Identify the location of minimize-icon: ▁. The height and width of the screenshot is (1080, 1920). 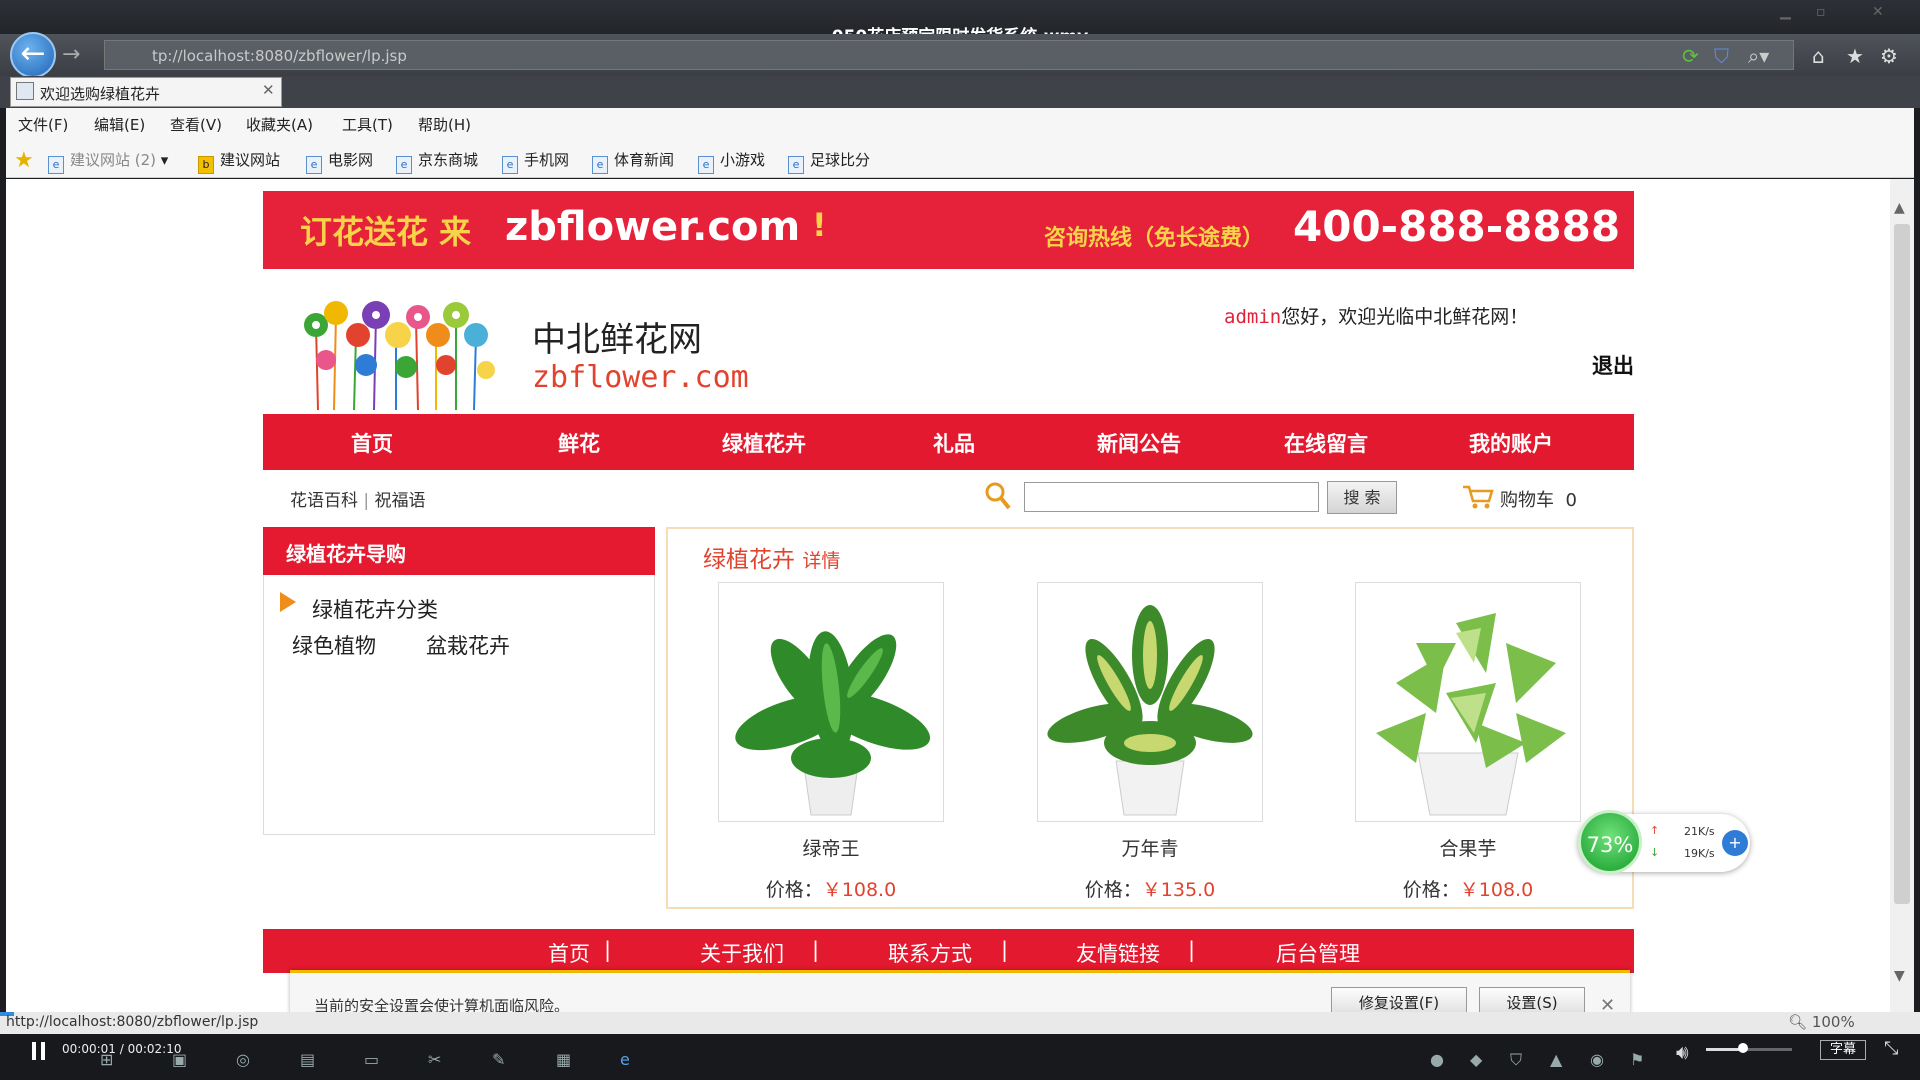
(1785, 12).